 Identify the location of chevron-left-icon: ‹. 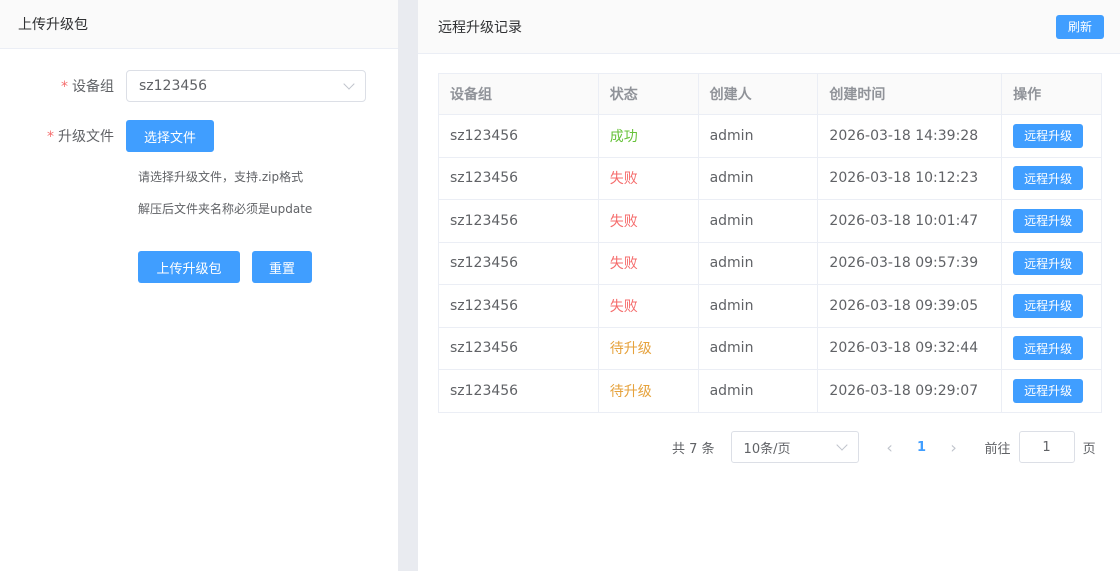
(890, 447).